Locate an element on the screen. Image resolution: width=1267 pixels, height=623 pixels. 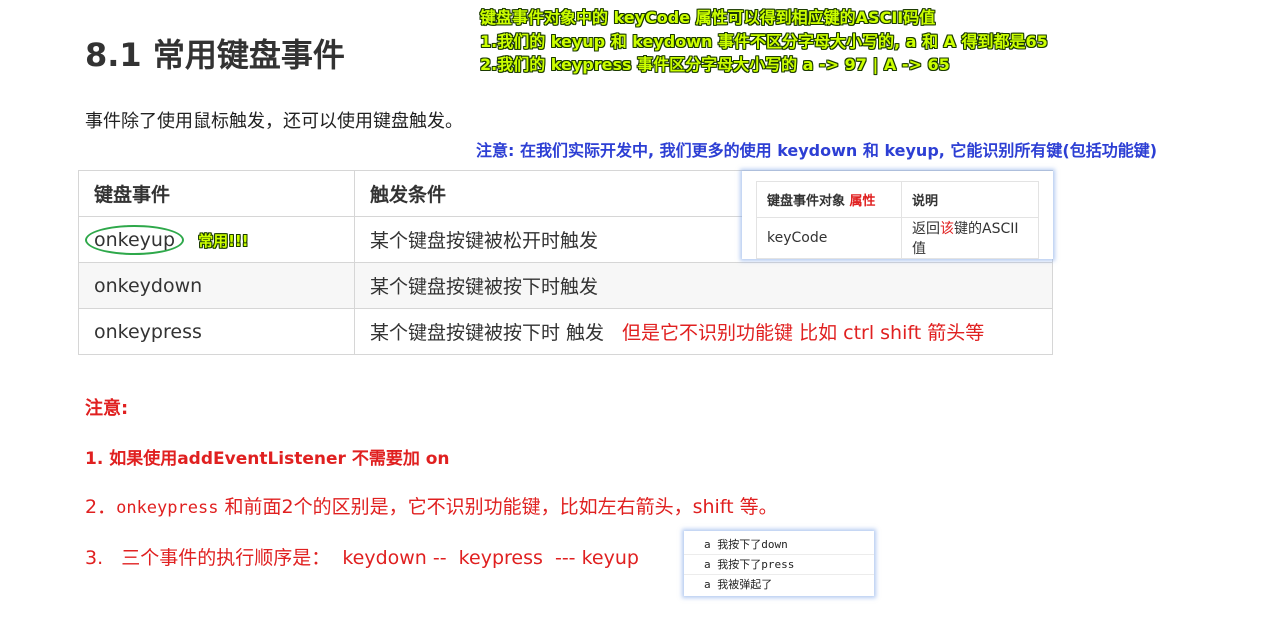
event-cell: onkeyup 常用!!! is located at coordinates (216, 239).